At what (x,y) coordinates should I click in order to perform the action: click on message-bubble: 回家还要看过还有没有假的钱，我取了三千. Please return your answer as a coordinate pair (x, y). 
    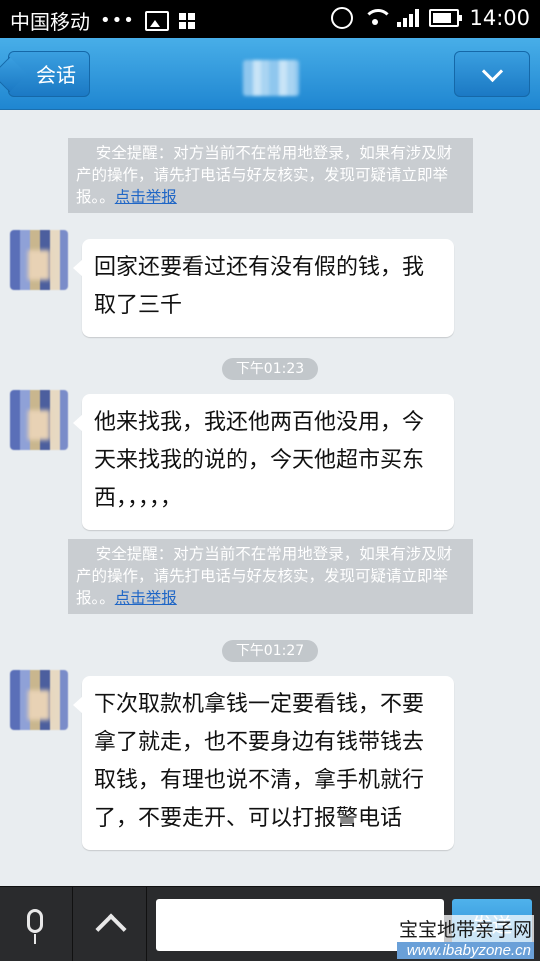
    Looking at the image, I should click on (263, 288).